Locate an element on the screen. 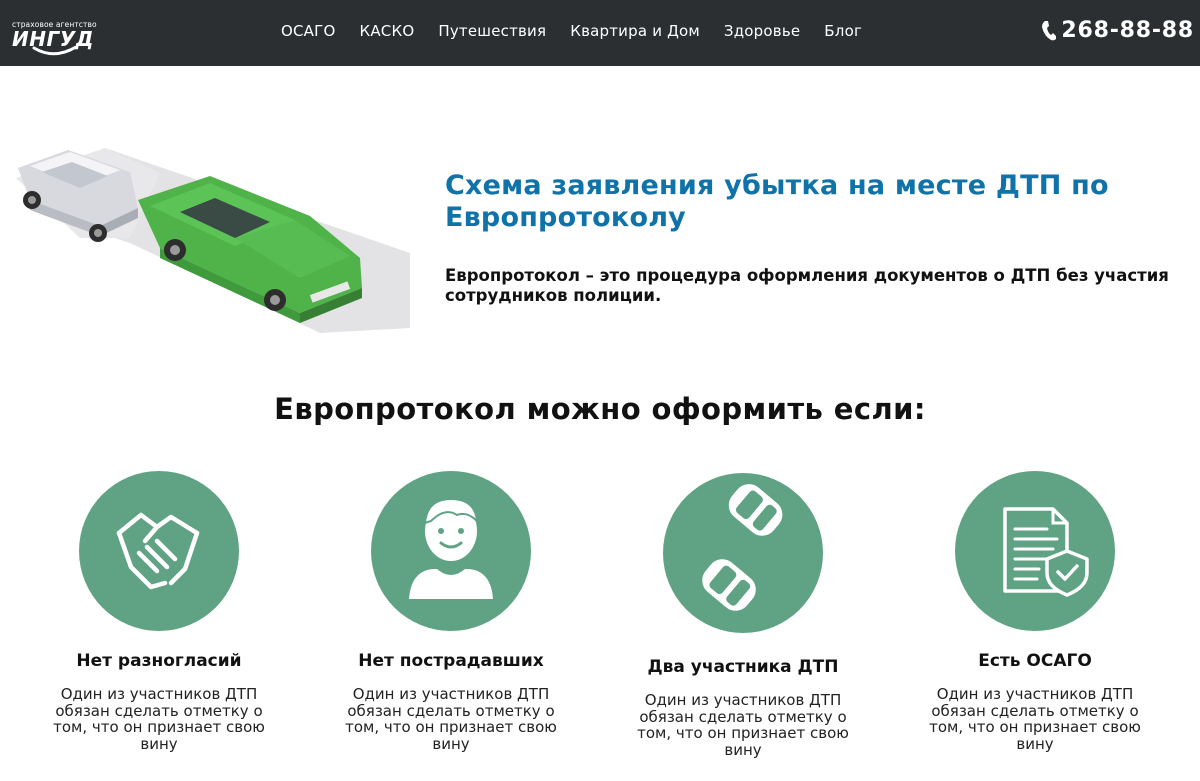 This screenshot has width=1200, height=781. two-cars-icon is located at coordinates (743, 553).